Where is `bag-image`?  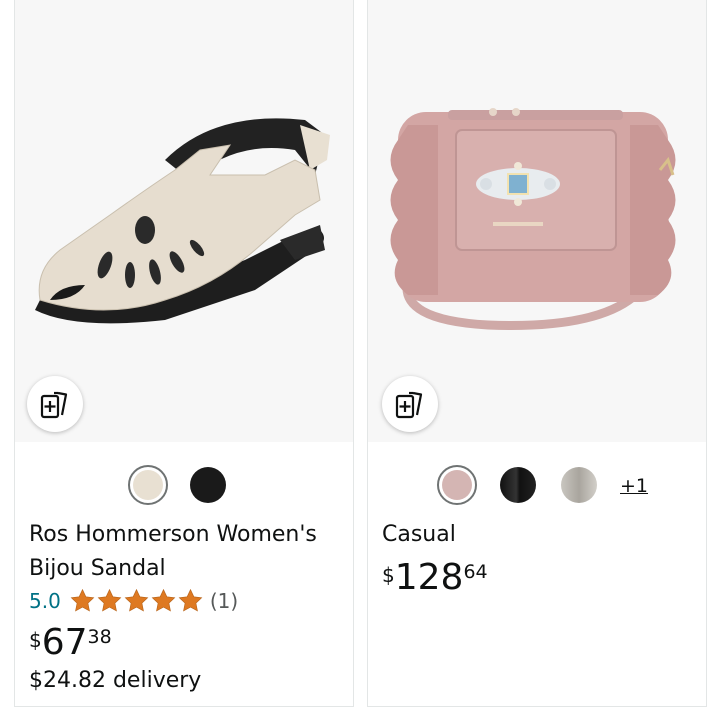 bag-image is located at coordinates (533, 219).